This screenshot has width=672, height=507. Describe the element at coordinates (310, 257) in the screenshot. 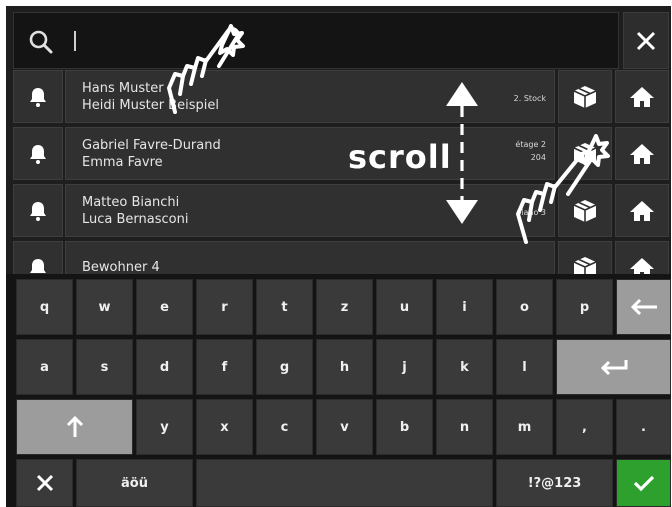

I see `resident-names: Bewohner 4` at that location.